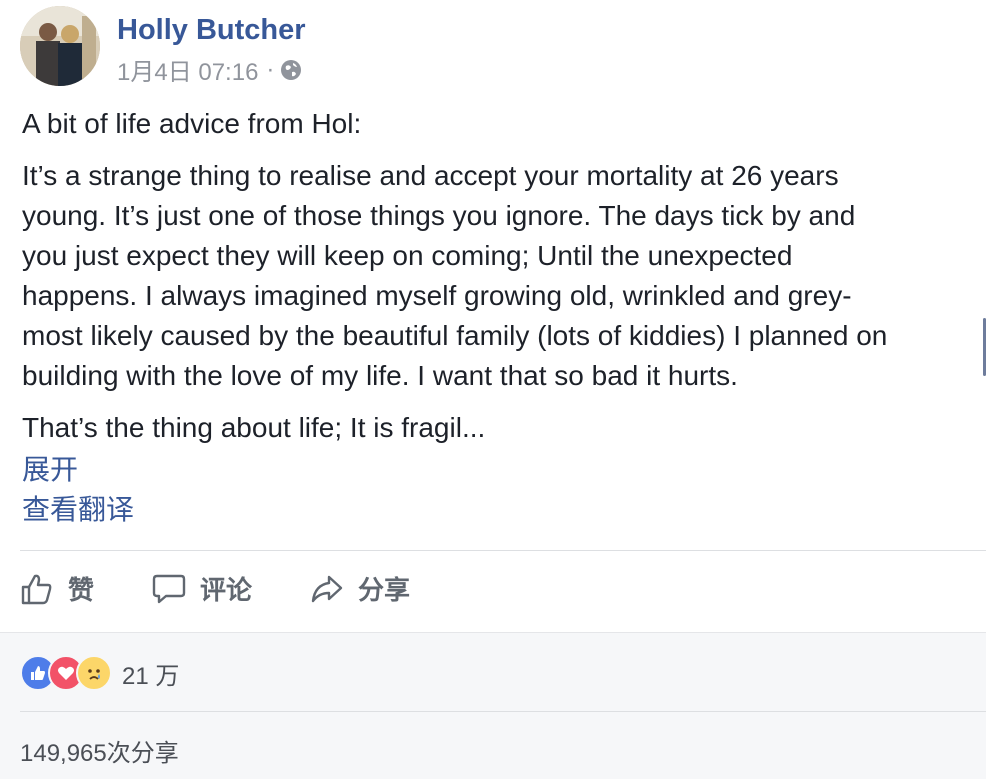 The image size is (986, 779). I want to click on avatar, so click(60, 46).